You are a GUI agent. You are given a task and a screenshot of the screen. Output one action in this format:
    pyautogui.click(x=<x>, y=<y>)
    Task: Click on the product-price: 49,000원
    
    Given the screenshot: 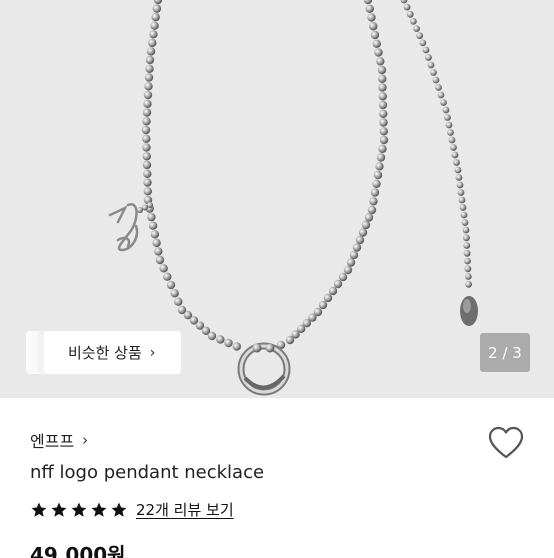 What is the action you would take?
    pyautogui.click(x=80, y=551)
    